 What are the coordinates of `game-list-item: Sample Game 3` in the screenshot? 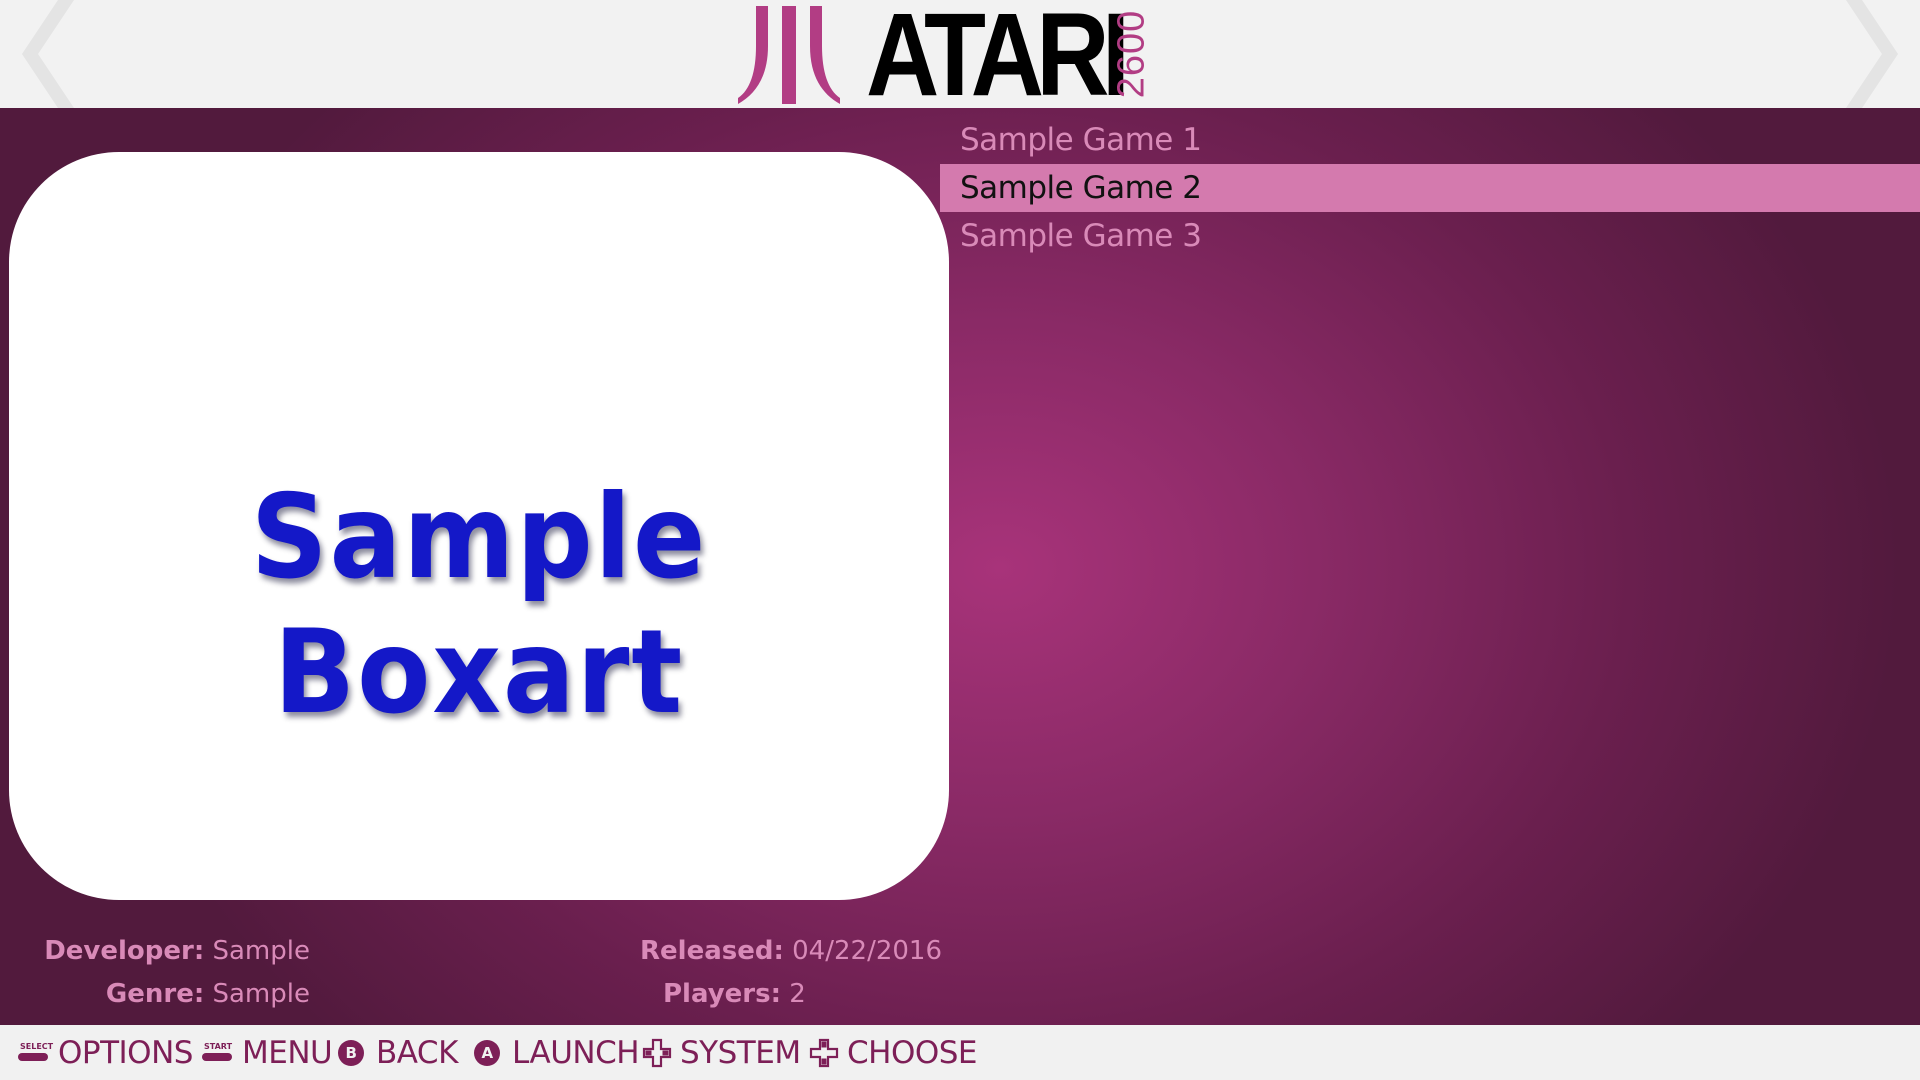 It's located at (1430, 236).